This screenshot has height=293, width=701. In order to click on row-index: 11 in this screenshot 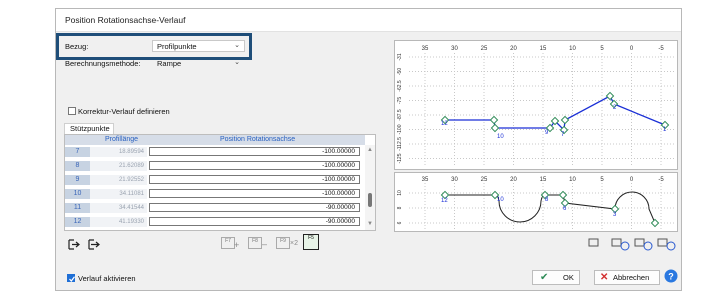, I will do `click(77, 208)`.